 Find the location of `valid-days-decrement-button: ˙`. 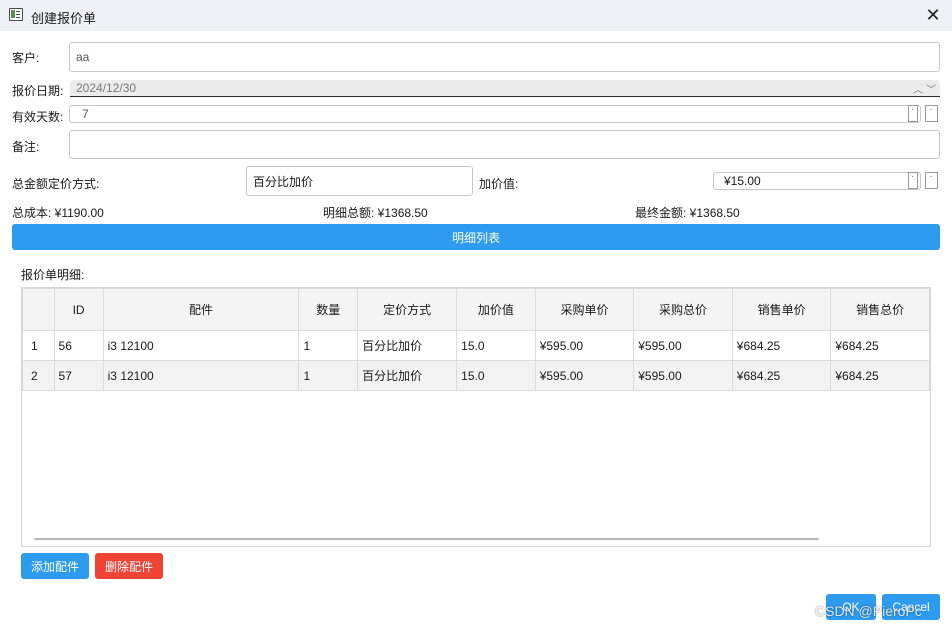

valid-days-decrement-button: ˙ is located at coordinates (913, 113).